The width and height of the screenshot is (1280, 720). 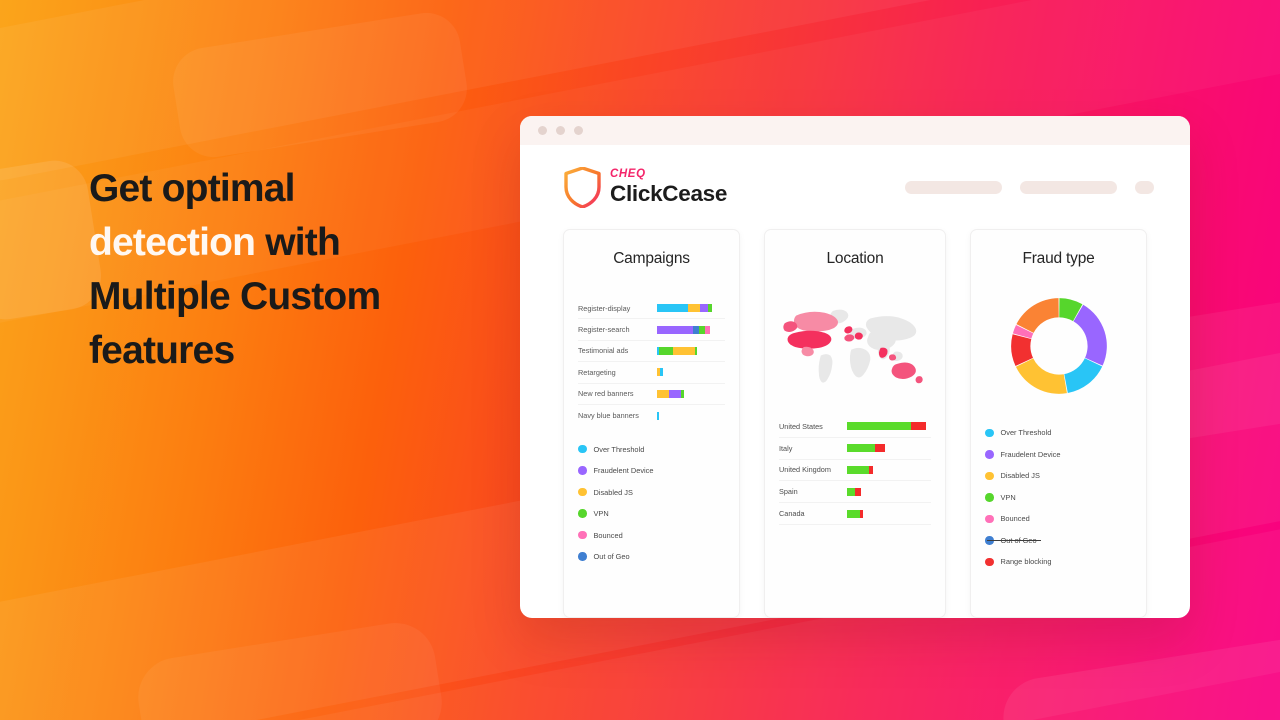 What do you see at coordinates (298, 242) in the screenshot?
I see `headline-line-2-rest: with` at bounding box center [298, 242].